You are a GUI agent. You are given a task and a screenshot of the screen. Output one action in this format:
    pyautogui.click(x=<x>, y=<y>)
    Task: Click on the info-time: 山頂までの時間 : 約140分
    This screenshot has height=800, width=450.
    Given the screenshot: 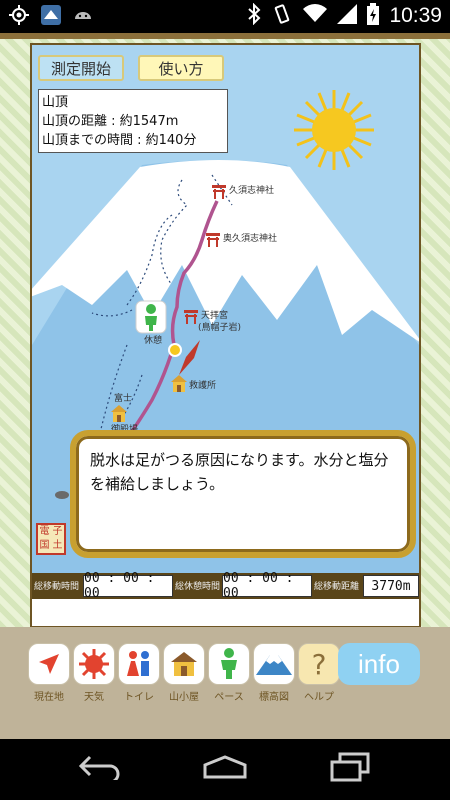 What is the action you would take?
    pyautogui.click(x=119, y=140)
    